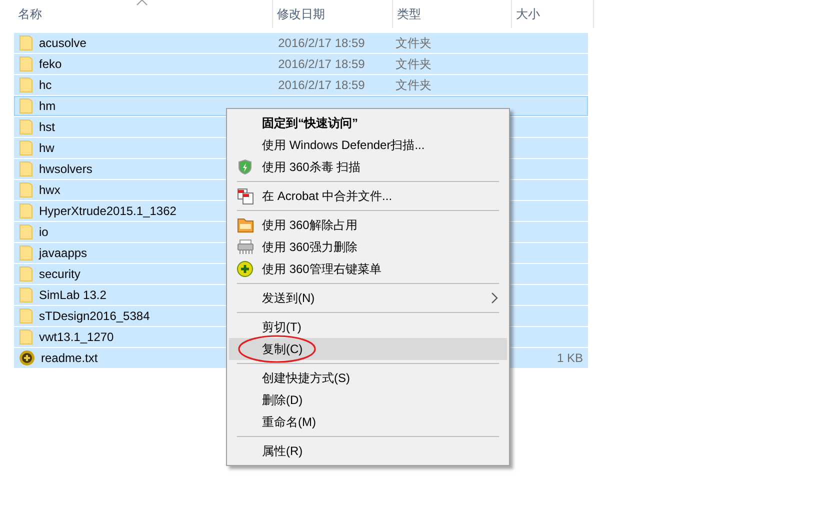  What do you see at coordinates (72, 295) in the screenshot?
I see `file-name: SimLab 13.2` at bounding box center [72, 295].